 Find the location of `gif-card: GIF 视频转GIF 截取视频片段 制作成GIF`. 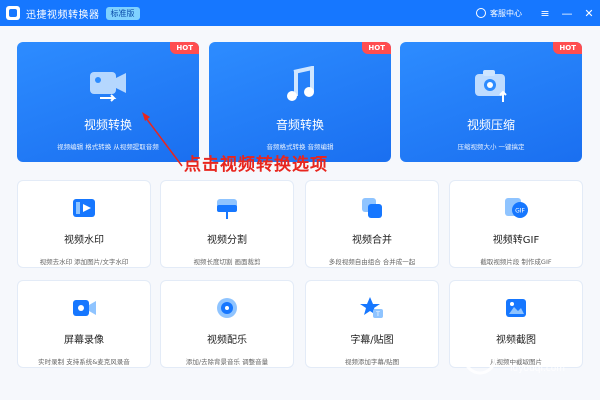

gif-card: GIF 视频转GIF 截取视频片段 制作成GIF is located at coordinates (516, 224).